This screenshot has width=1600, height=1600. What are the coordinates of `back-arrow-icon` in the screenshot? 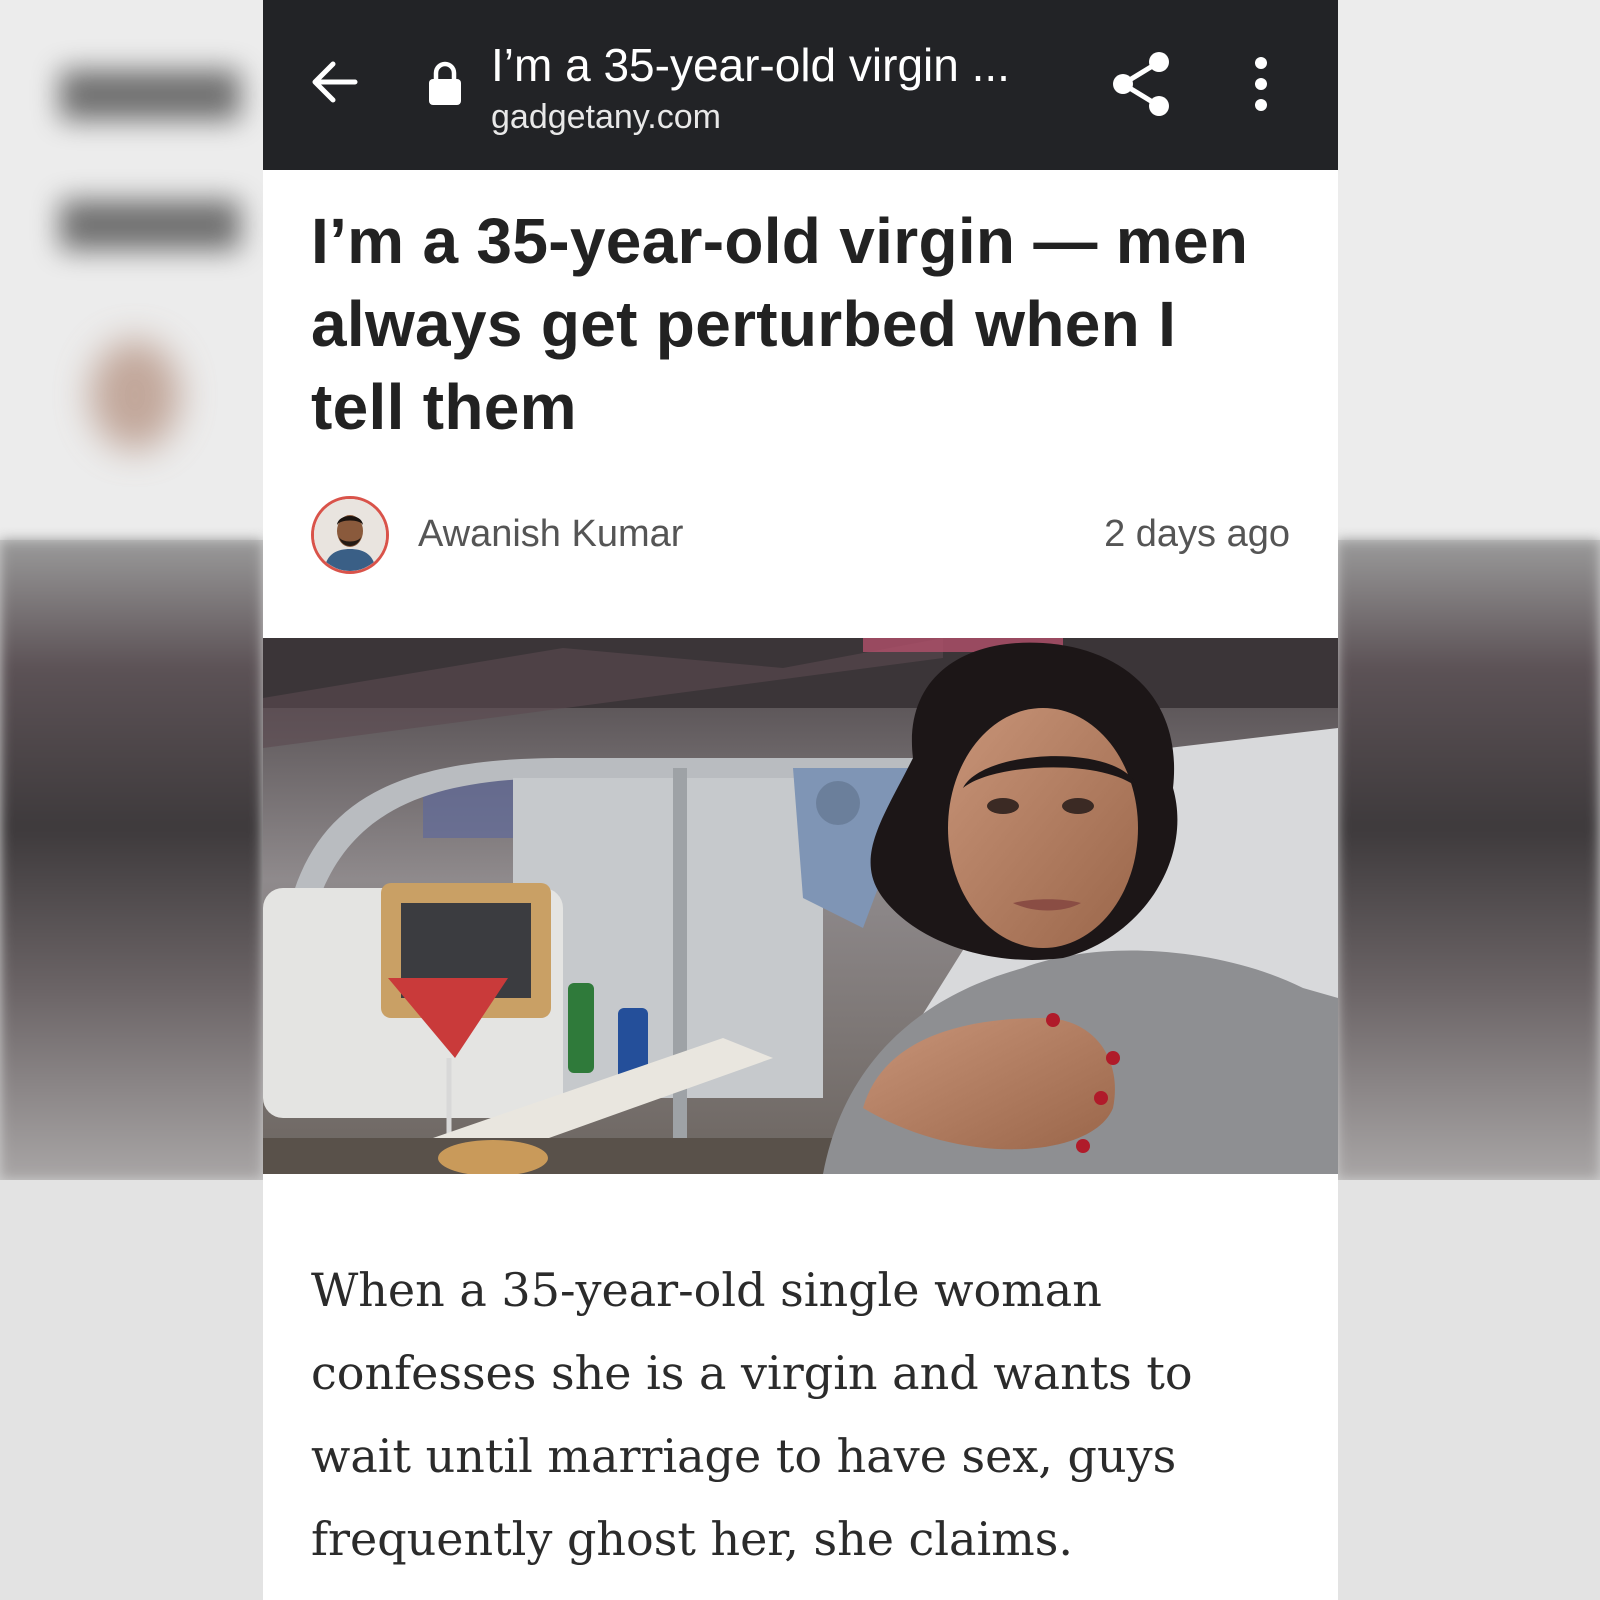 It's located at (335, 82).